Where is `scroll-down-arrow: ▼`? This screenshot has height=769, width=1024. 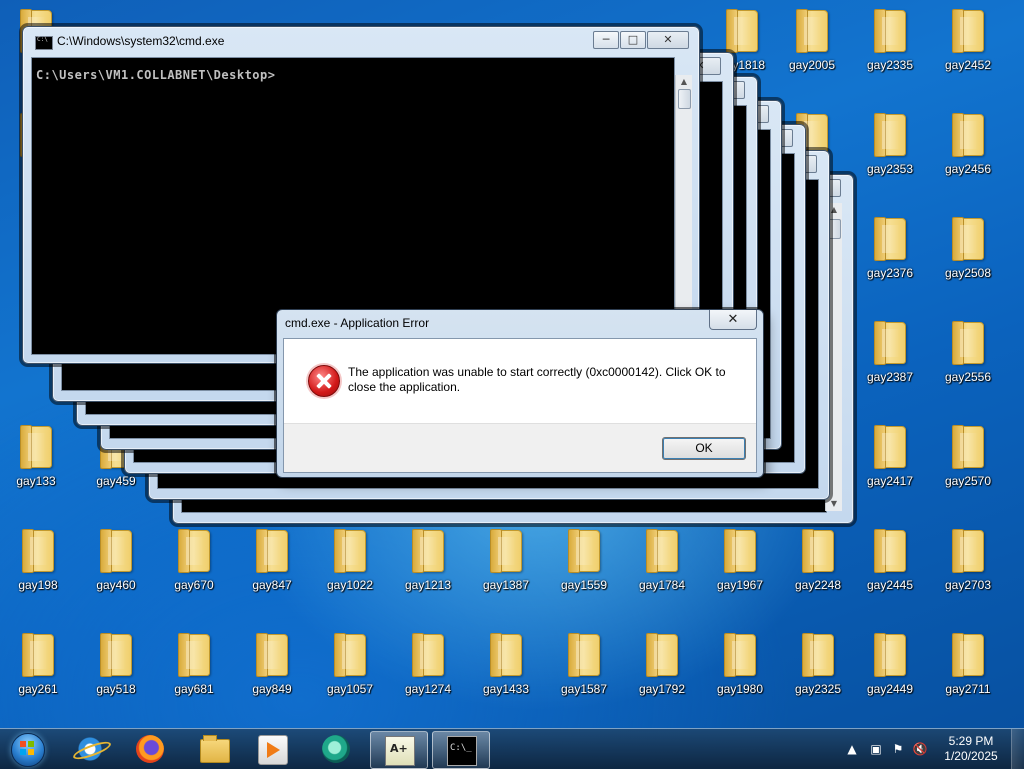
scroll-down-arrow: ▼ is located at coordinates (834, 504).